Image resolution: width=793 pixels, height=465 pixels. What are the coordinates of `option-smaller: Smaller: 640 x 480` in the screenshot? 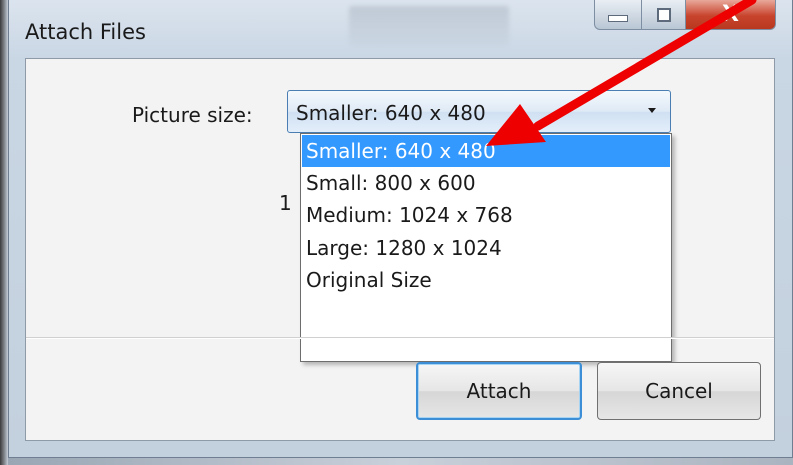 It's located at (486, 151).